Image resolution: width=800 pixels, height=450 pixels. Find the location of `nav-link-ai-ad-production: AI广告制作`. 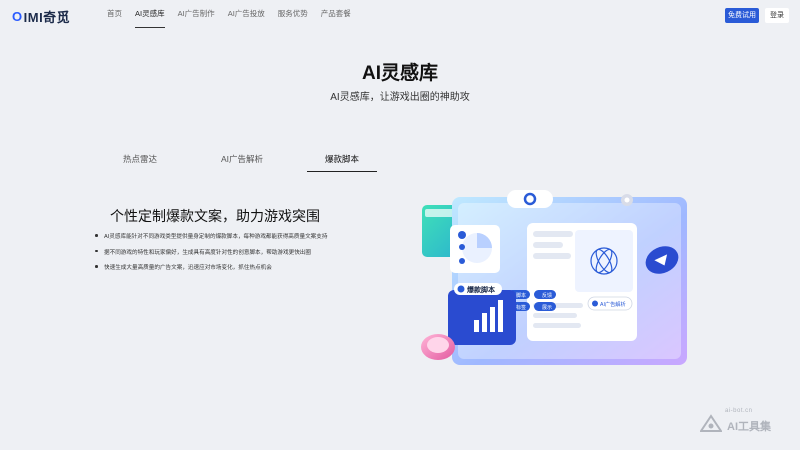

nav-link-ai-ad-production: AI广告制作 is located at coordinates (196, 15).